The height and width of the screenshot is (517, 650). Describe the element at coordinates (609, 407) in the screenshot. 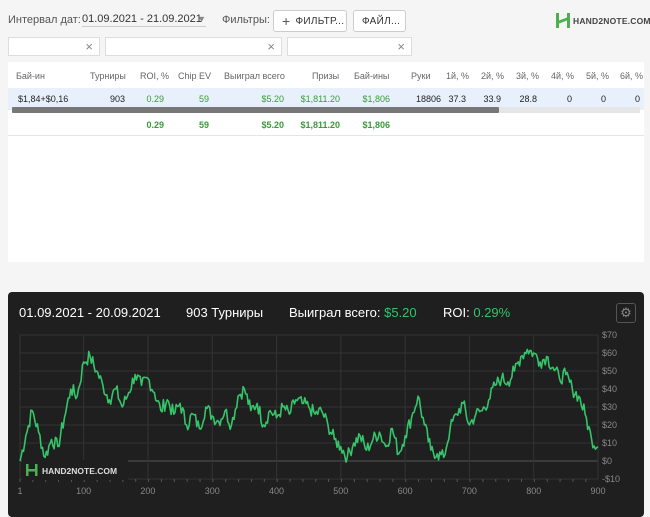

I see `y-tick-label: $30` at that location.